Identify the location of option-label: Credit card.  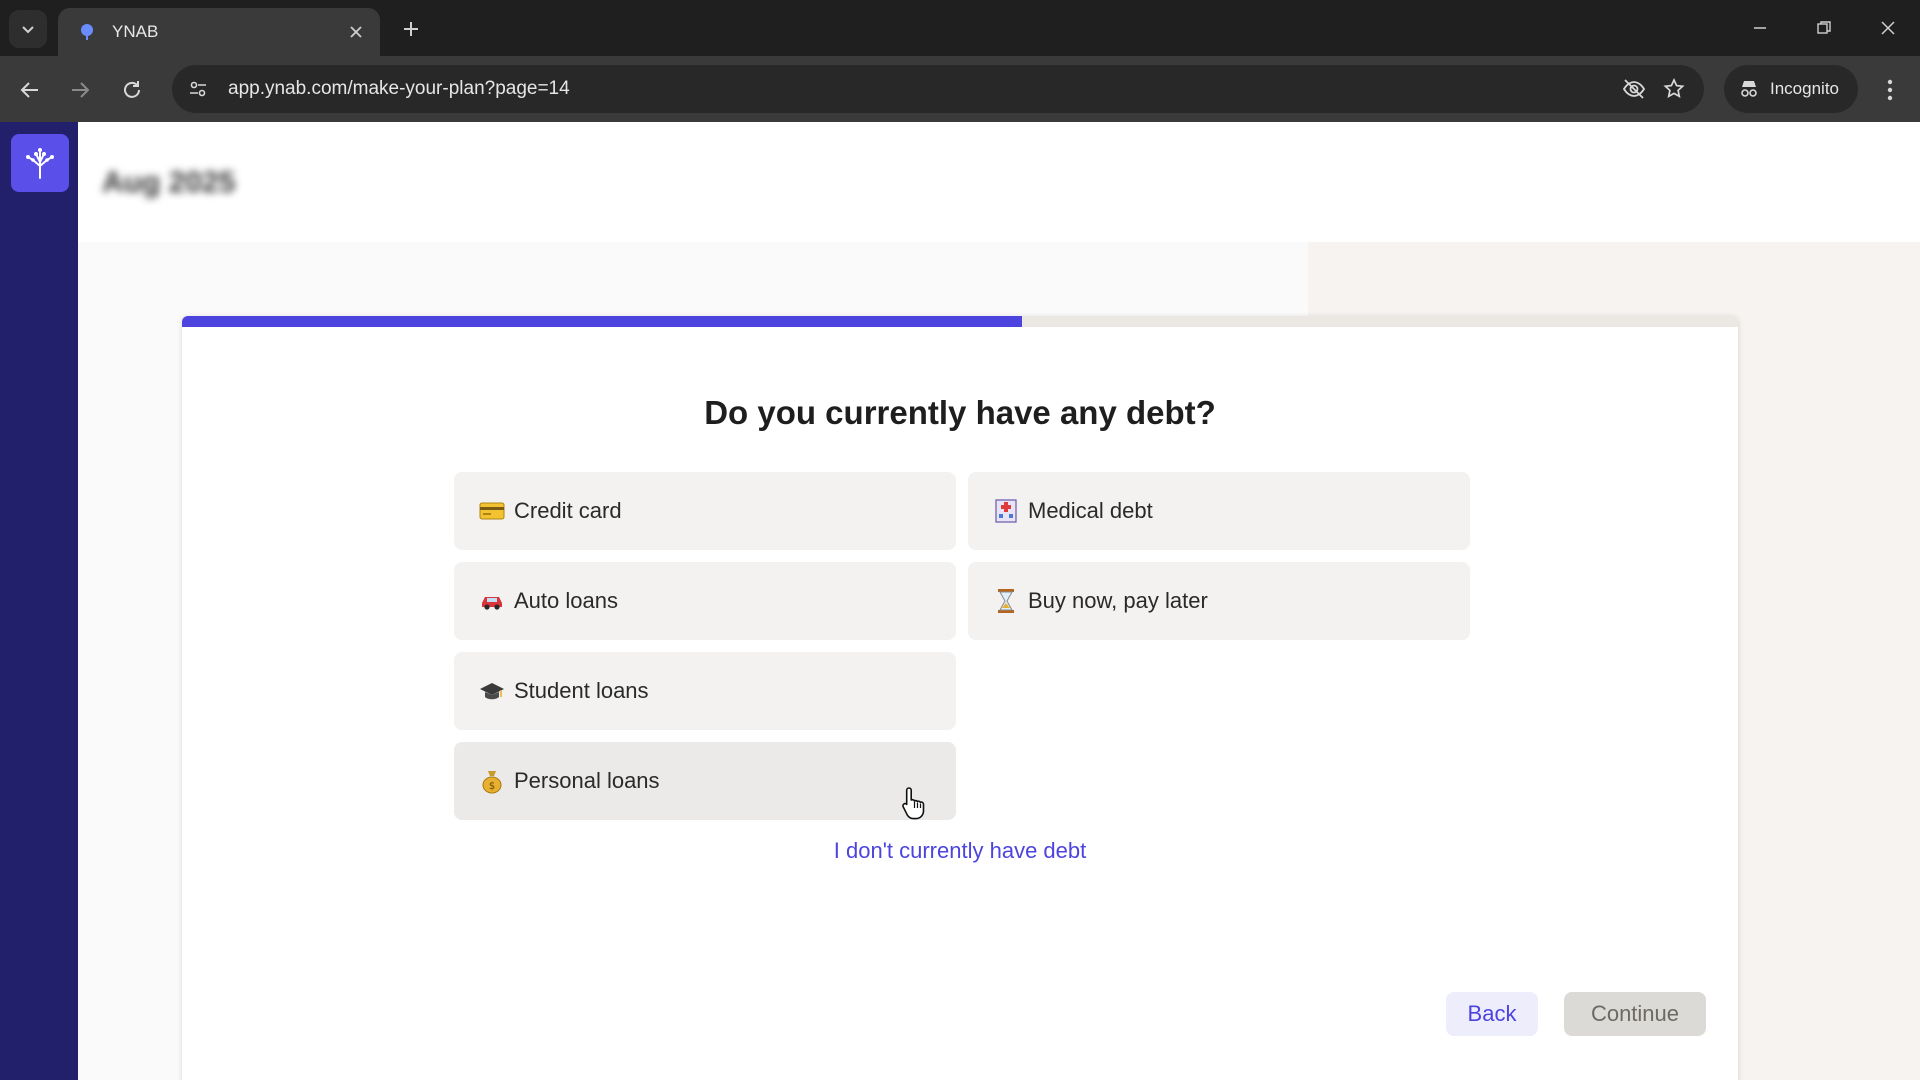
(568, 510).